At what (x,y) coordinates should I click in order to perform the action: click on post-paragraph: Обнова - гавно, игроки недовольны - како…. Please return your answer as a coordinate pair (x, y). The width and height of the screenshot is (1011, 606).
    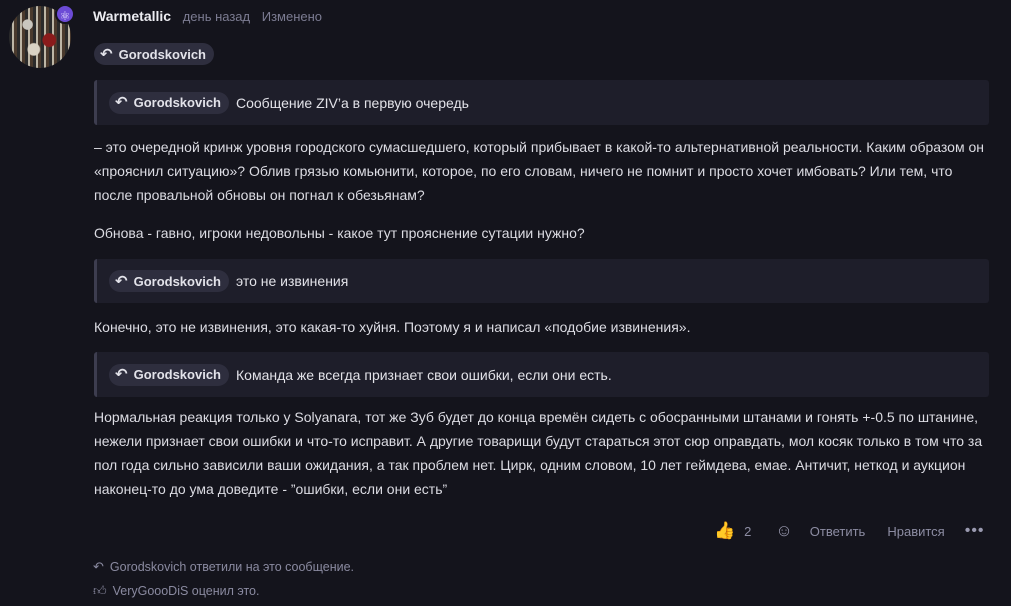
    Looking at the image, I should click on (339, 233).